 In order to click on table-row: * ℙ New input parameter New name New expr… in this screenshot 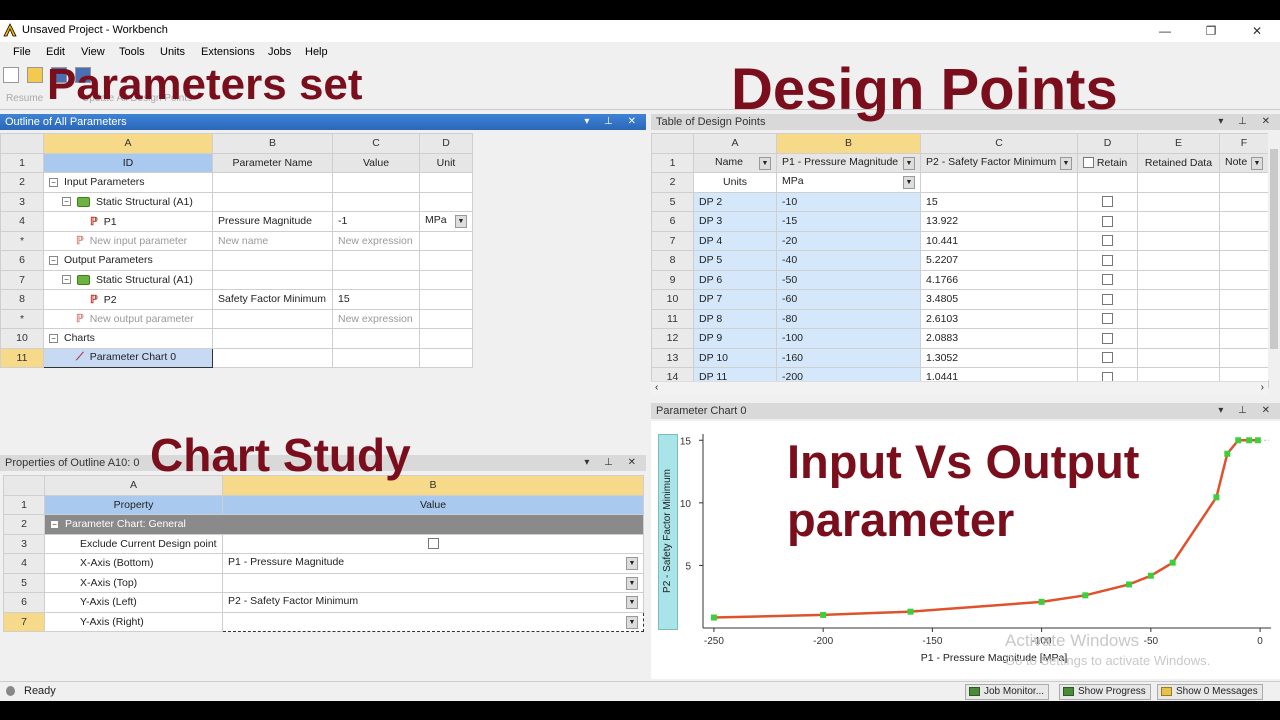, I will do `click(236, 240)`.